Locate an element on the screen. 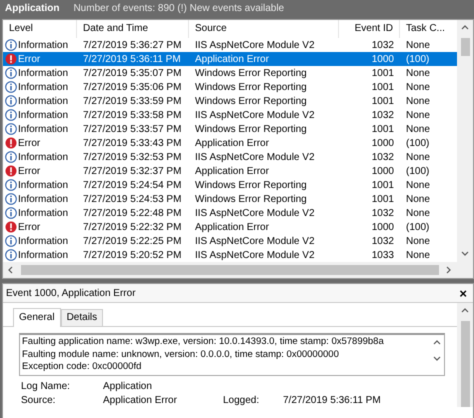 This screenshot has width=474, height=418. column-header: Date and Time is located at coordinates (133, 29).